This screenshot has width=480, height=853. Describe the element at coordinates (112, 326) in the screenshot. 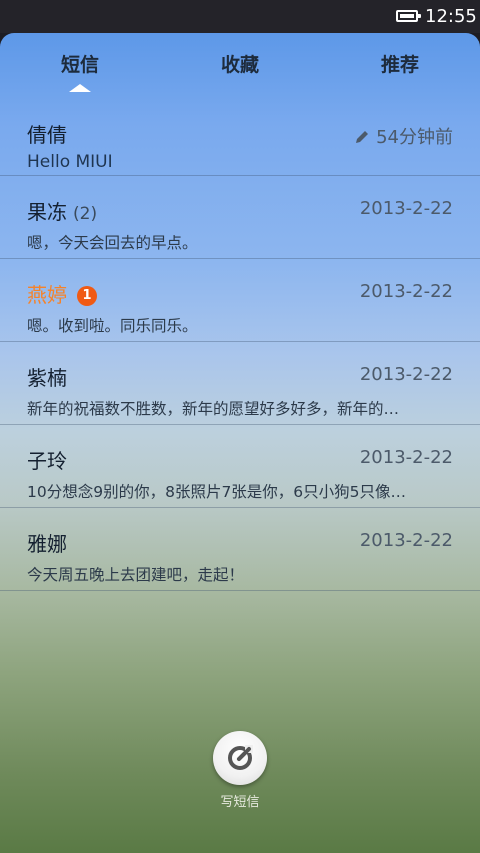

I see `message-preview: 嗯。收到啦。同乐同乐。` at that location.